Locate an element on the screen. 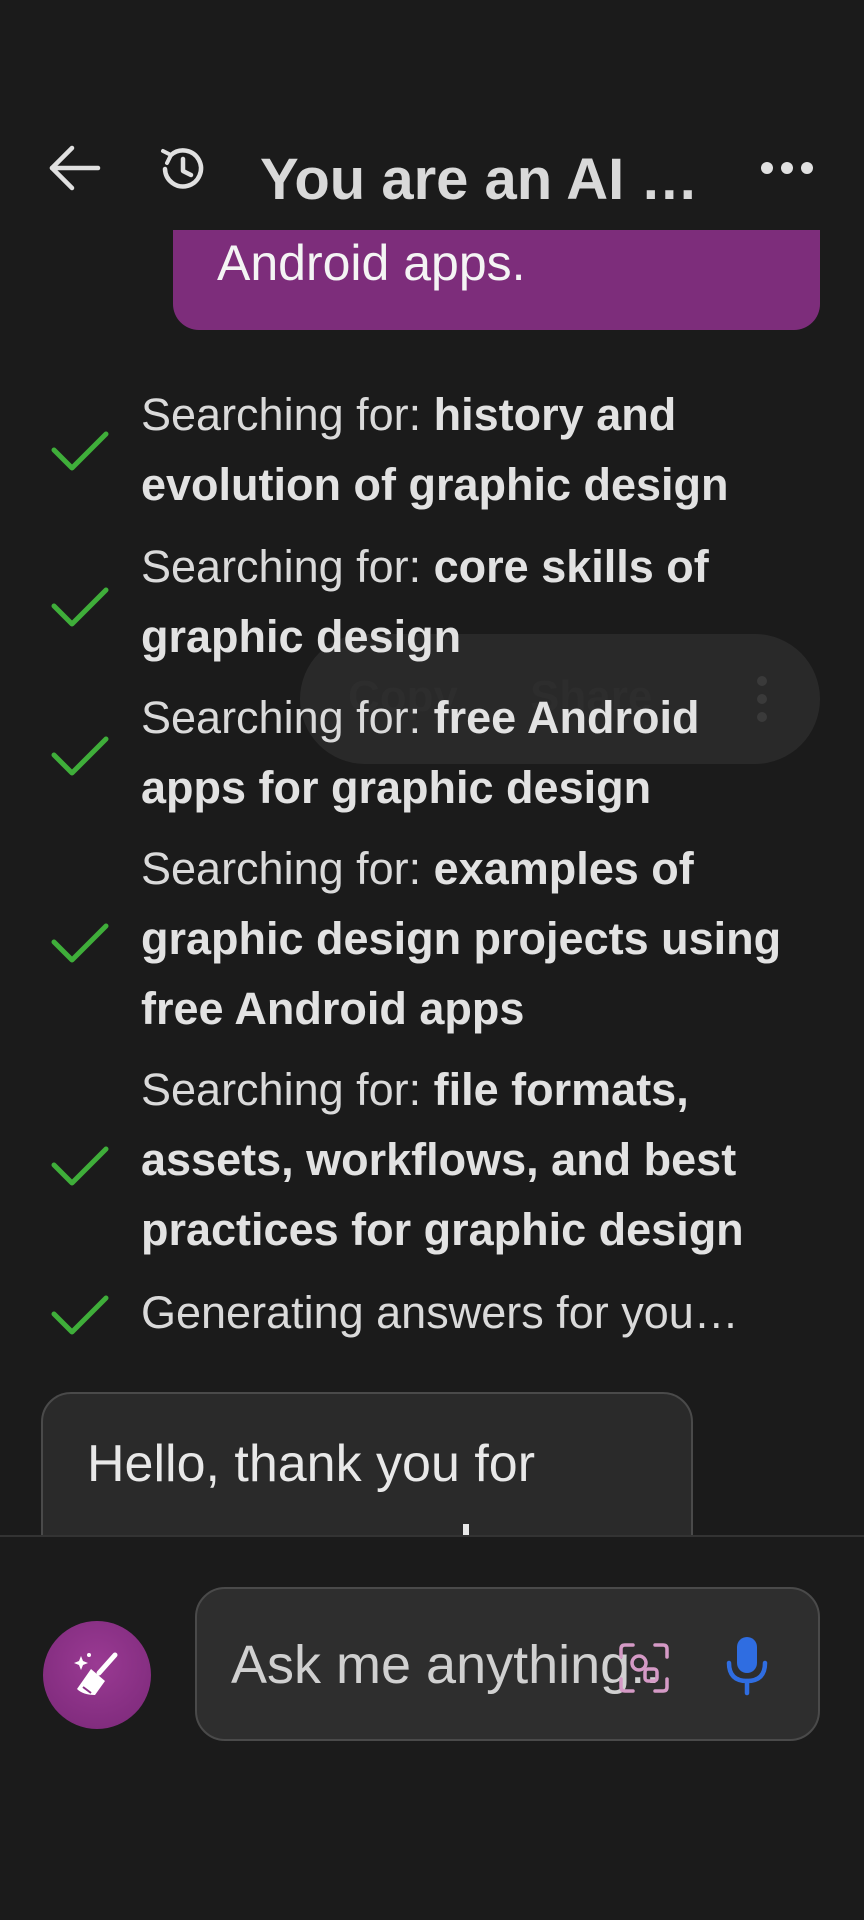  history-icon is located at coordinates (182, 168).